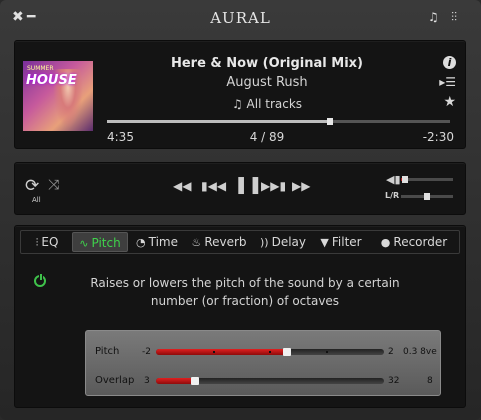  Describe the element at coordinates (213, 186) in the screenshot. I see `previous-track-icon: ▮◀◀` at that location.